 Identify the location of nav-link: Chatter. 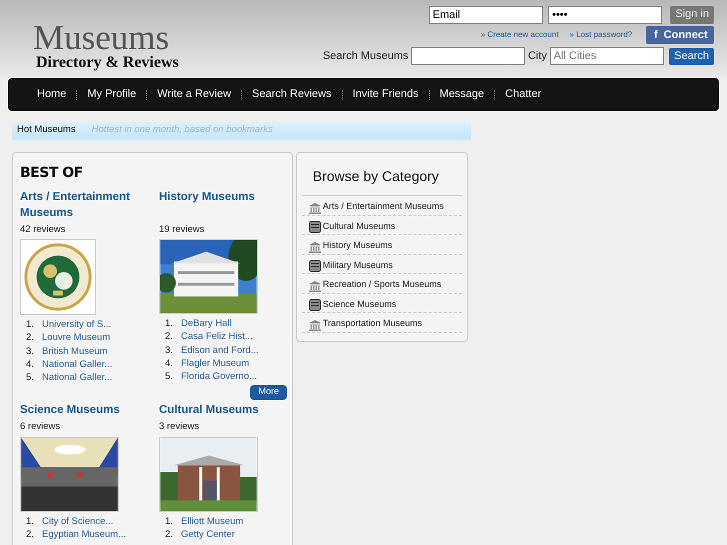
(523, 94).